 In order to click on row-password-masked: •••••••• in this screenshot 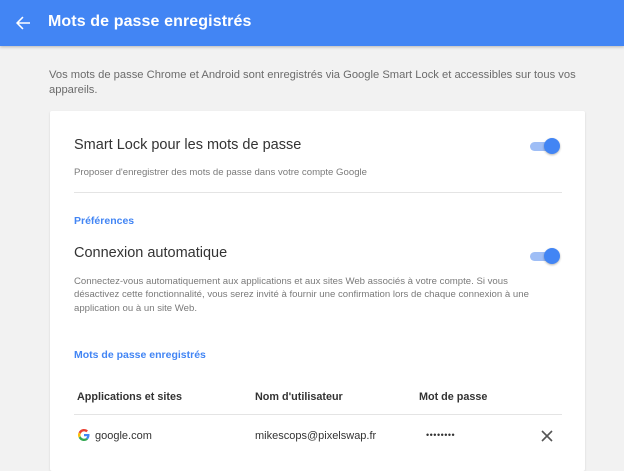, I will do `click(440, 435)`.